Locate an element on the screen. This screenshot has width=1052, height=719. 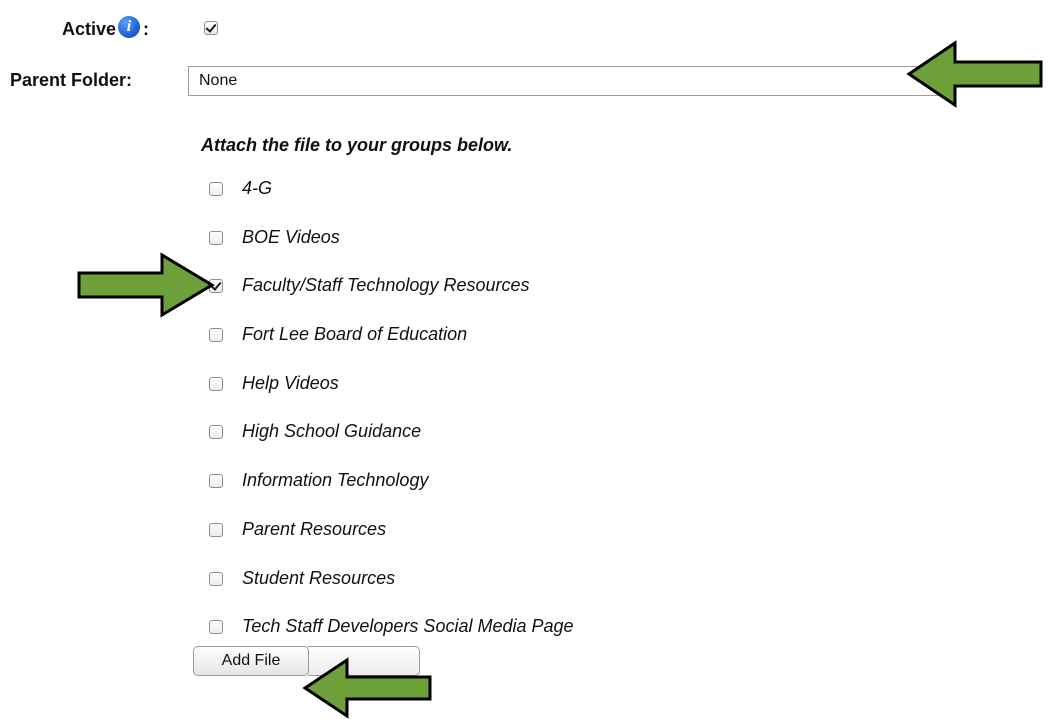
group-label: Help Videos is located at coordinates (290, 383).